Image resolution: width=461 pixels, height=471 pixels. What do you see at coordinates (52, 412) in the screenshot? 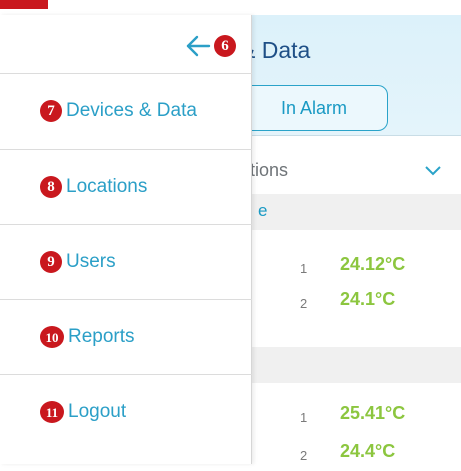
I see `annotation-marker: 11` at bounding box center [52, 412].